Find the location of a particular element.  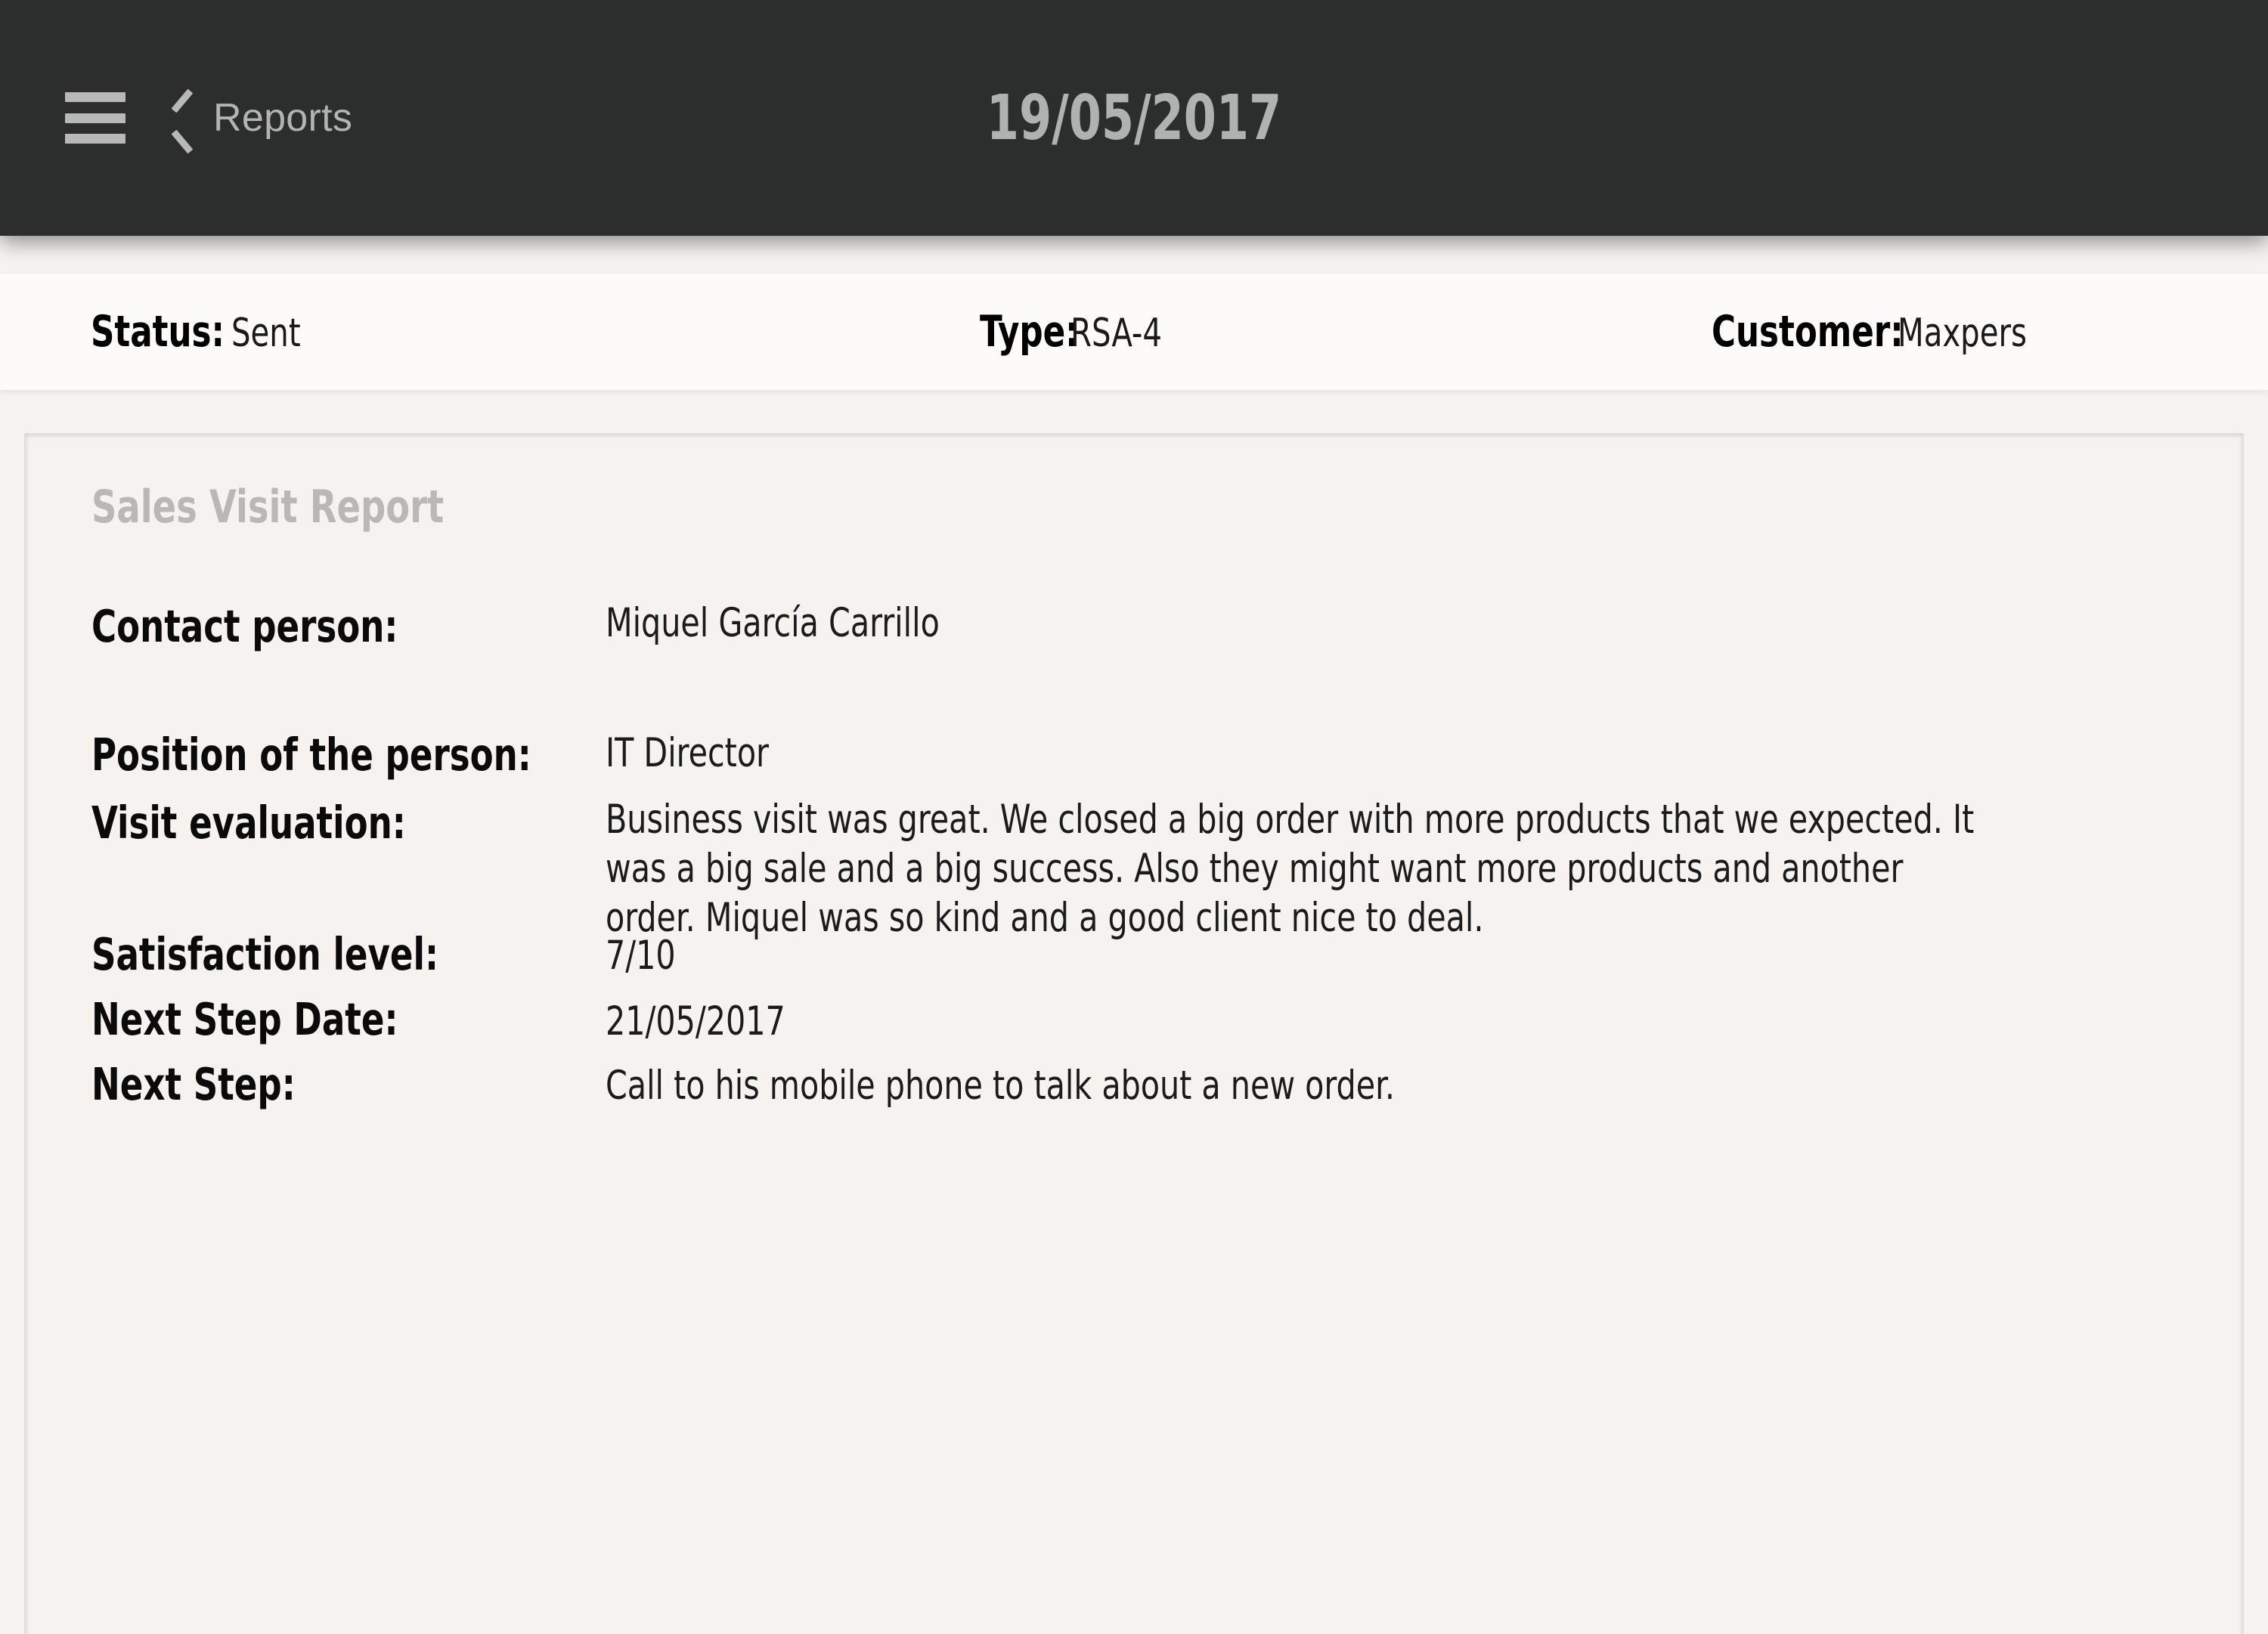

field-label-next-step-date: Next Step Date: is located at coordinates (245, 1019).